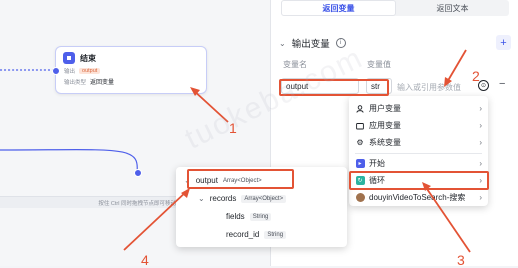 This screenshot has height=268, width=518. Describe the element at coordinates (385, 125) in the screenshot. I see `dropdown-item-label: 应用变量` at that location.